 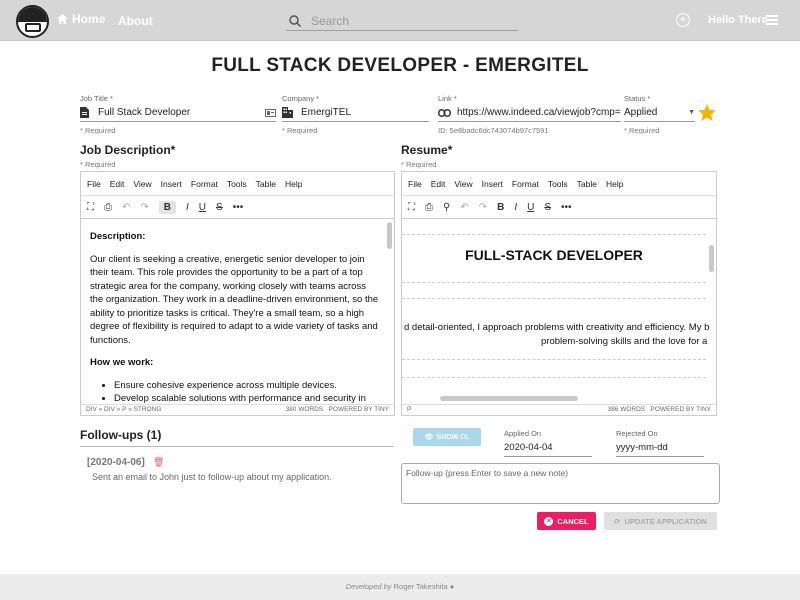 I want to click on author-name: Roger Takeshita, so click(x=421, y=586).